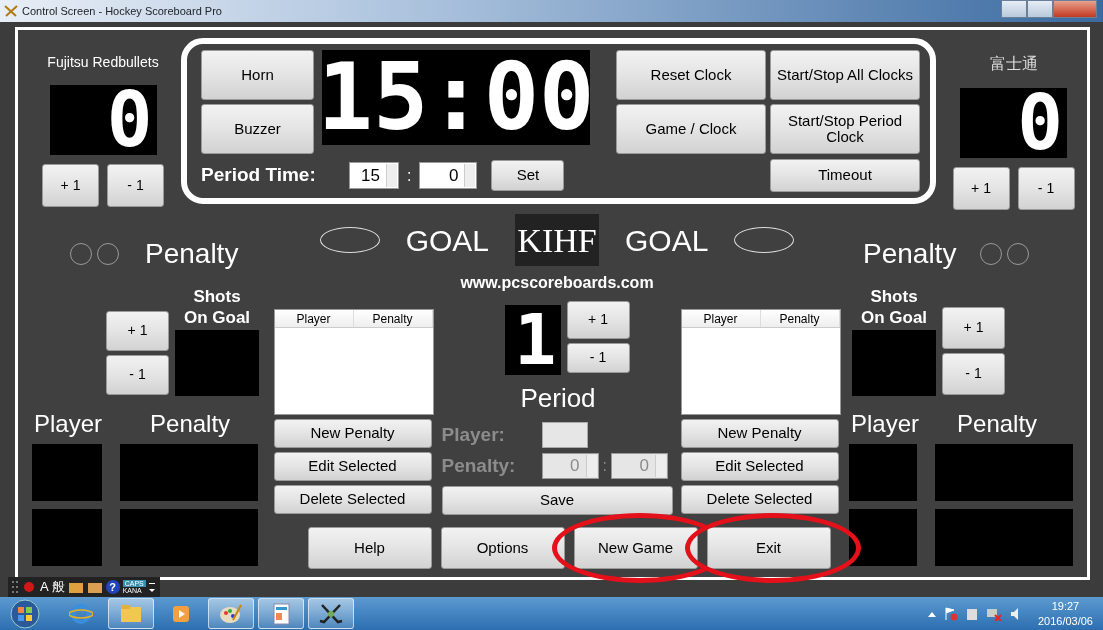  What do you see at coordinates (16, 587) in the screenshot?
I see `grip-icon` at bounding box center [16, 587].